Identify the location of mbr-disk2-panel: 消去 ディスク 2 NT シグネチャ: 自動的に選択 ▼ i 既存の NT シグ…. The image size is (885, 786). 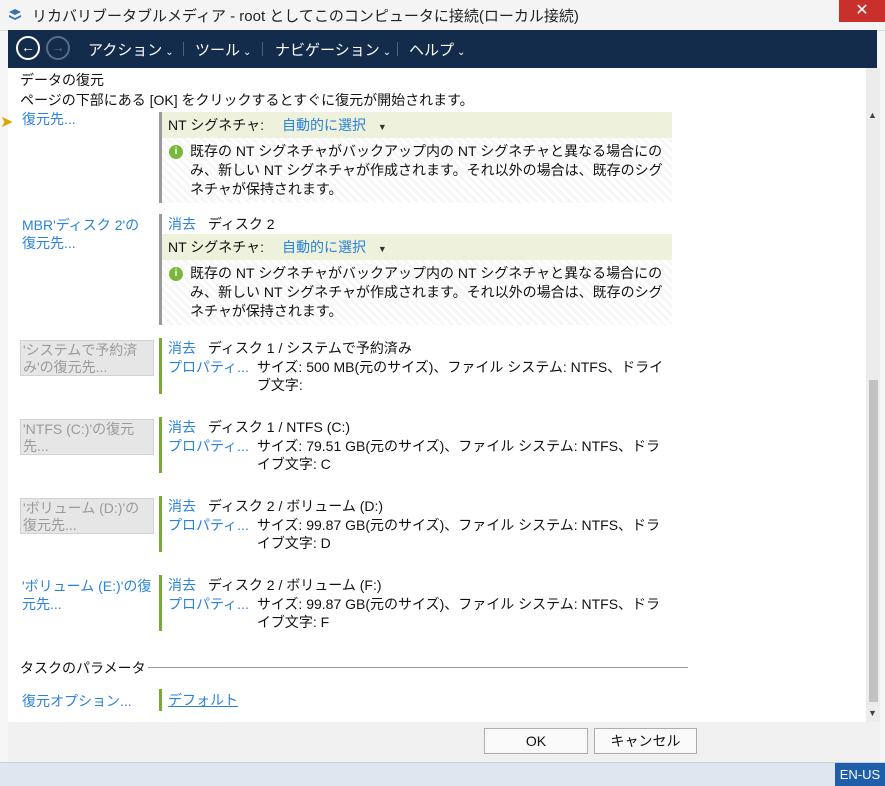
(415, 269).